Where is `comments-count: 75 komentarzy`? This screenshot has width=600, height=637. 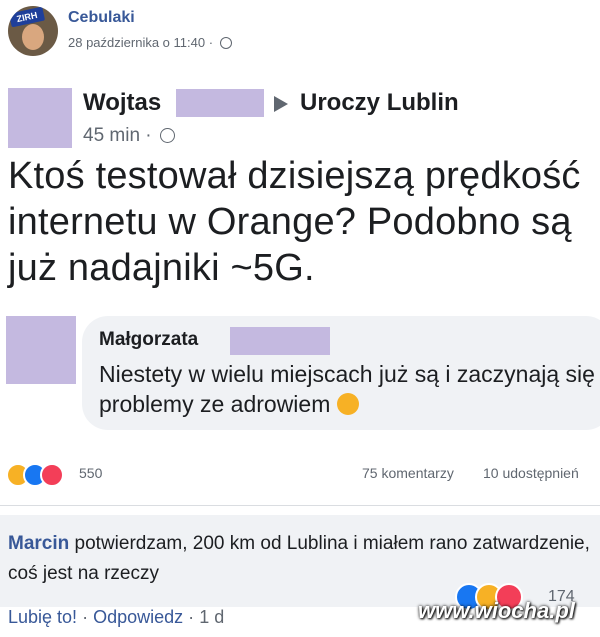 comments-count: 75 komentarzy is located at coordinates (408, 473).